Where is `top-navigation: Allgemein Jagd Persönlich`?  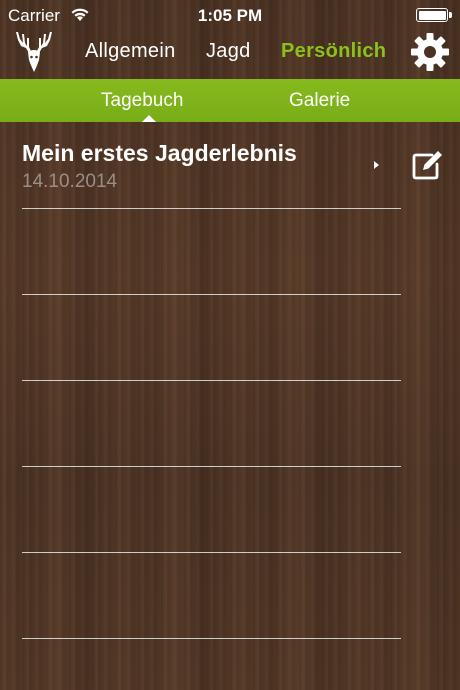
top-navigation: Allgemein Jagd Persönlich is located at coordinates (230, 52).